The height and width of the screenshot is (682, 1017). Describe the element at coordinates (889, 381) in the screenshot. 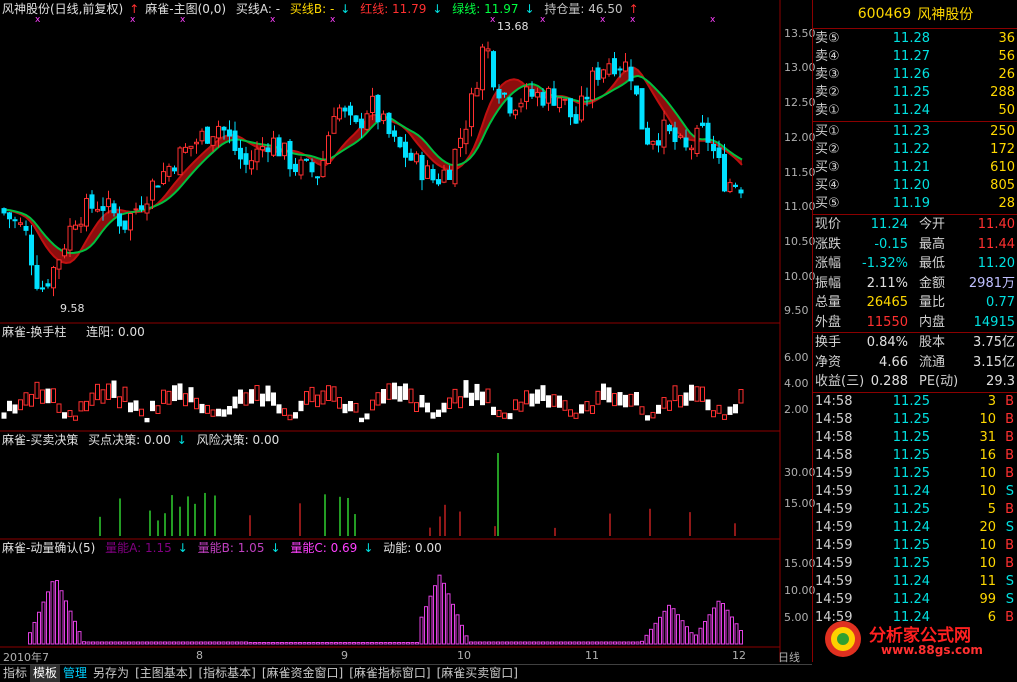

I see `stat-value: 0.288` at that location.